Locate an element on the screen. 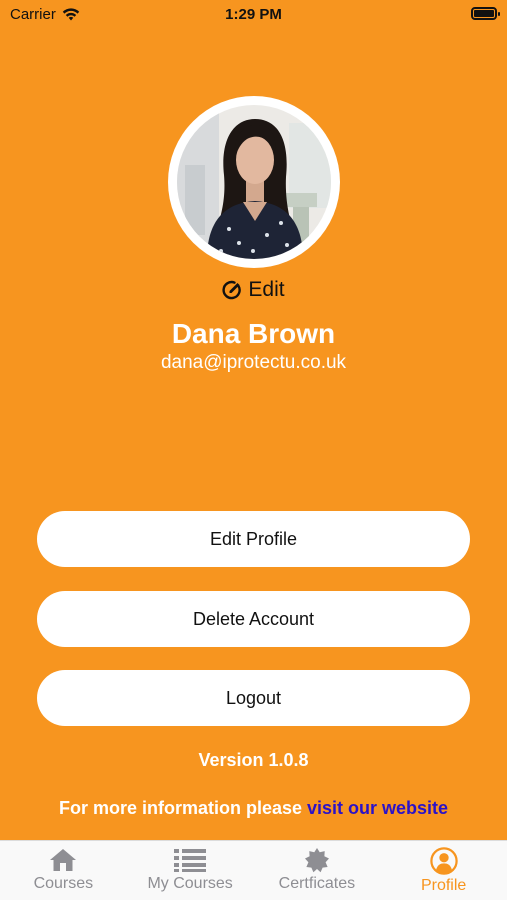 The width and height of the screenshot is (507, 900). logout-label: Logout is located at coordinates (253, 697).